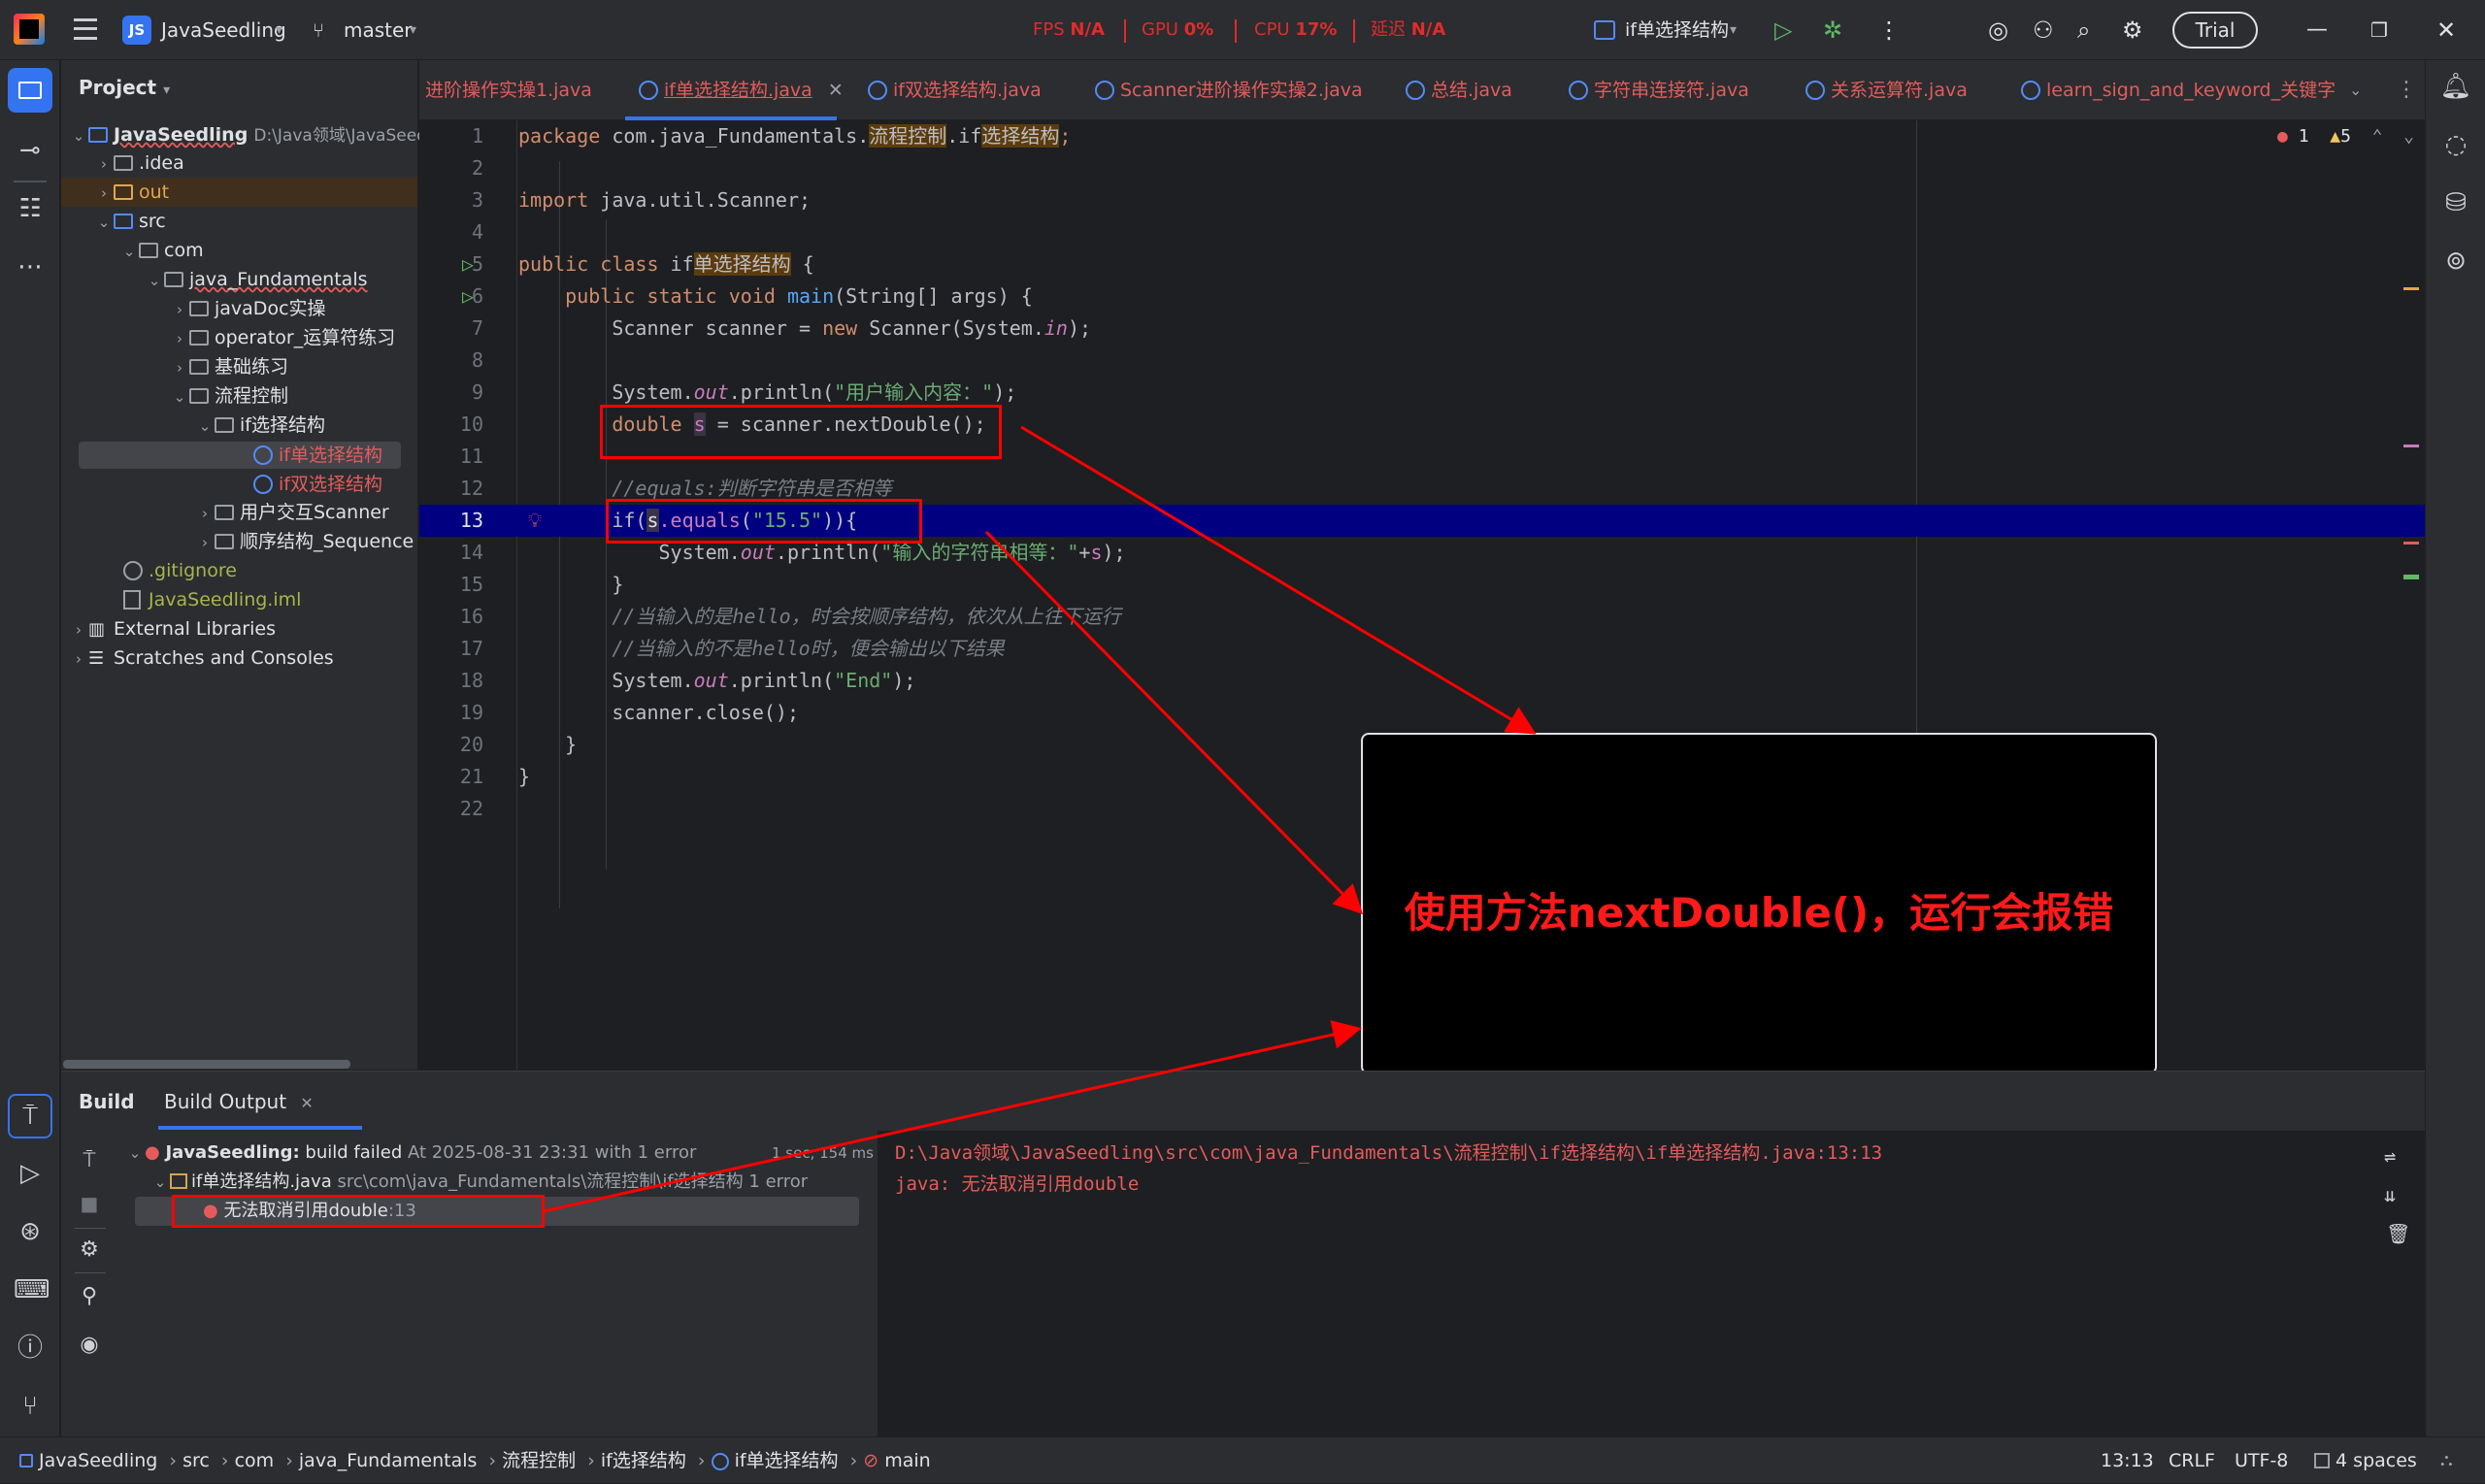 The height and width of the screenshot is (1484, 2485). I want to click on soft-wrap-icon: ⇌, so click(2390, 1156).